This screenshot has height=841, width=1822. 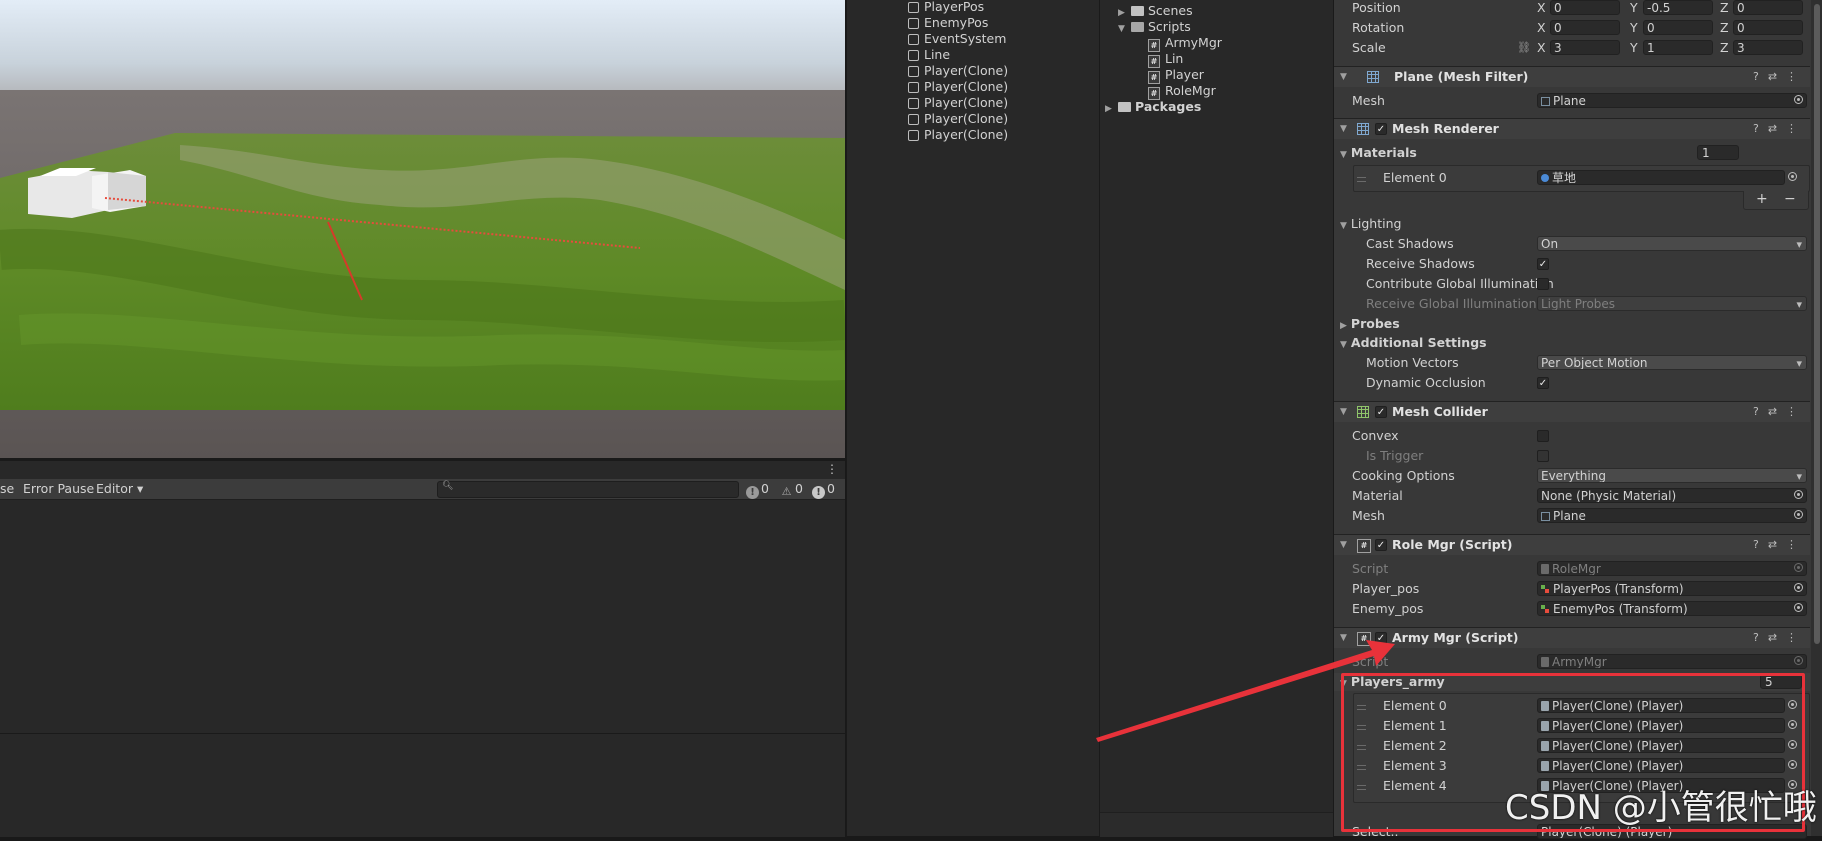 I want to click on add-element-icon: +, so click(x=1762, y=199).